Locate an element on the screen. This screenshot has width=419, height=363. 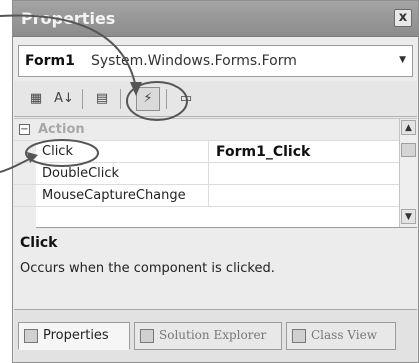
property-pages-icon: ▭ is located at coordinates (186, 99).